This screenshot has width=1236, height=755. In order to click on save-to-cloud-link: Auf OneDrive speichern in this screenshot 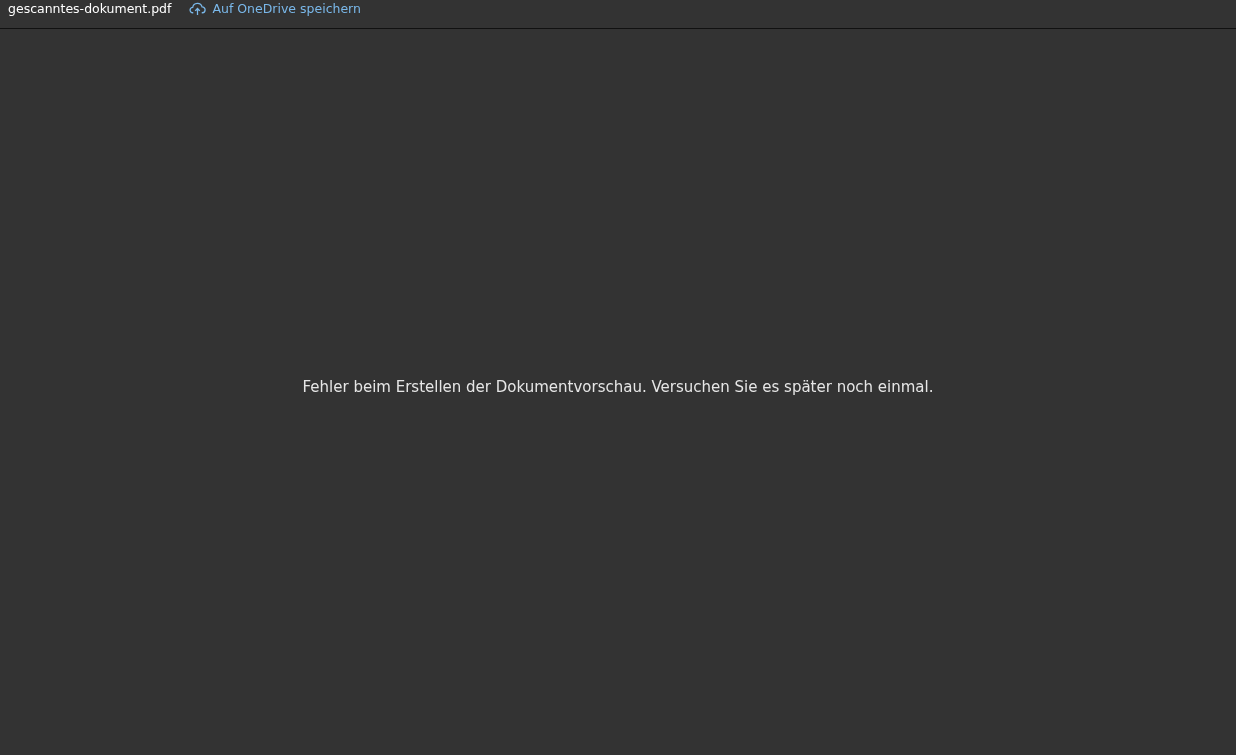, I will do `click(275, 8)`.